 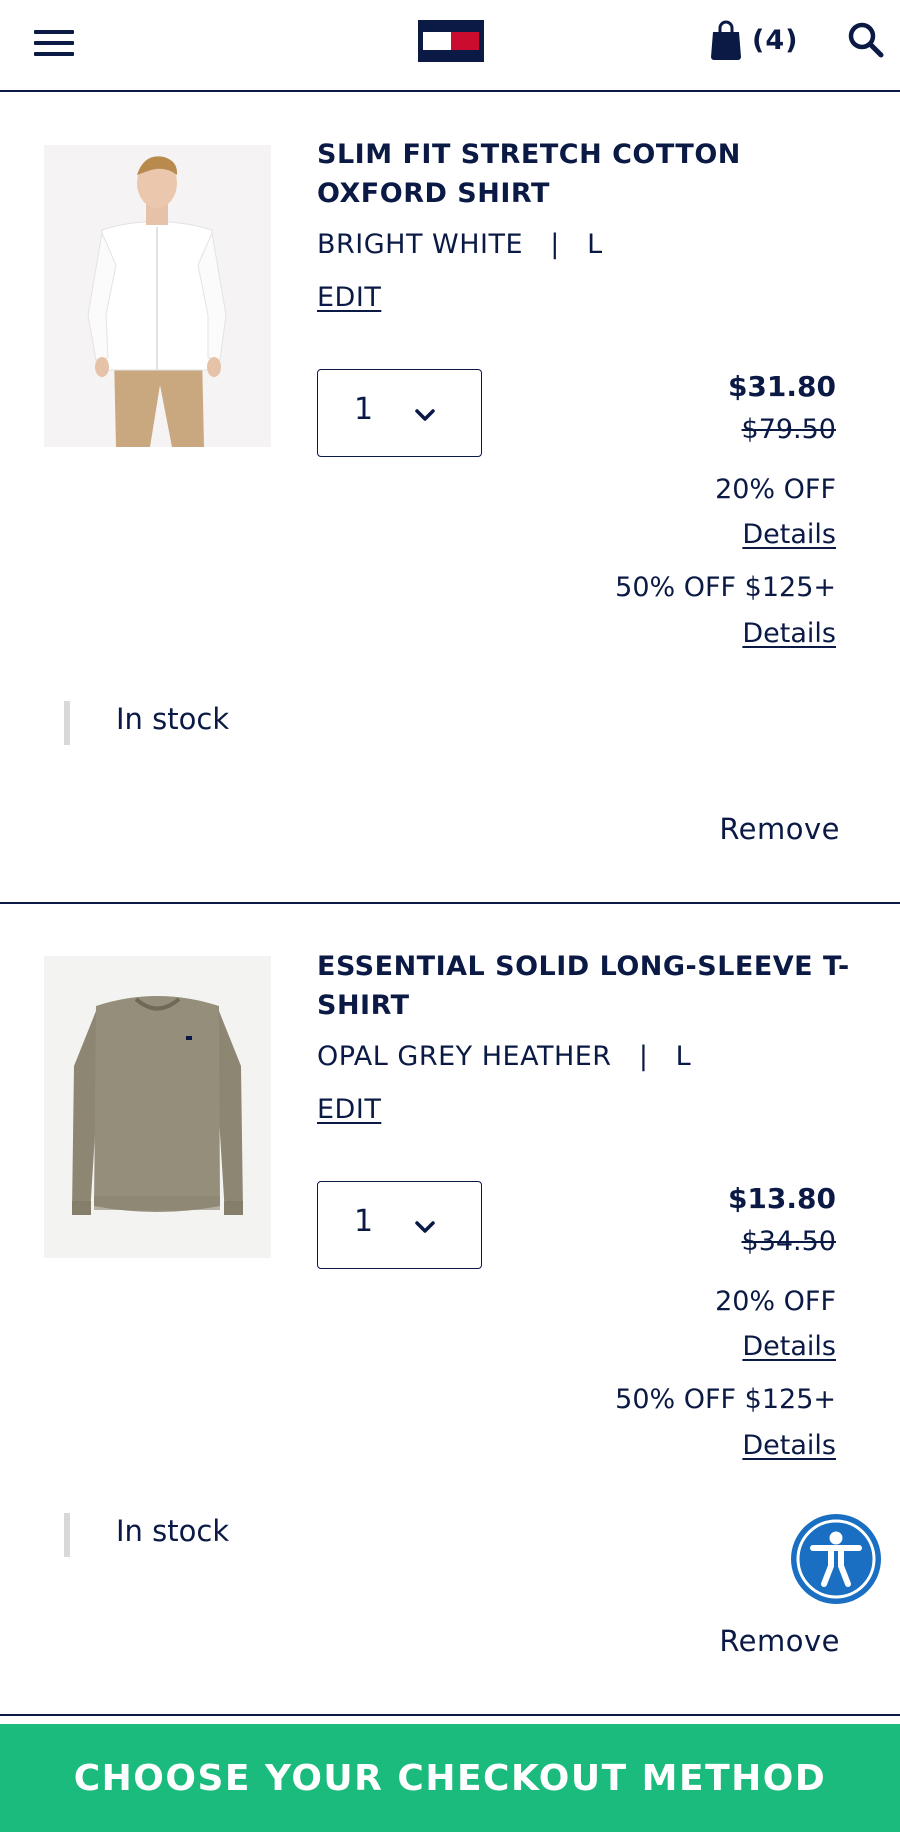 I want to click on sale-price: $13.80, so click(x=781, y=1198).